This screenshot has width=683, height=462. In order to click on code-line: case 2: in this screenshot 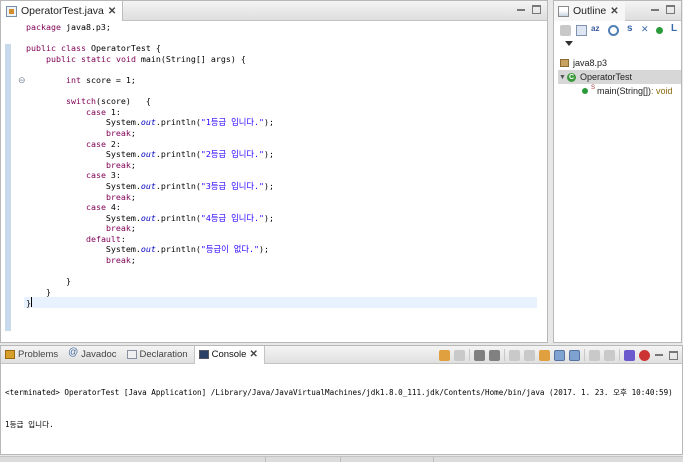, I will do `click(281, 144)`.